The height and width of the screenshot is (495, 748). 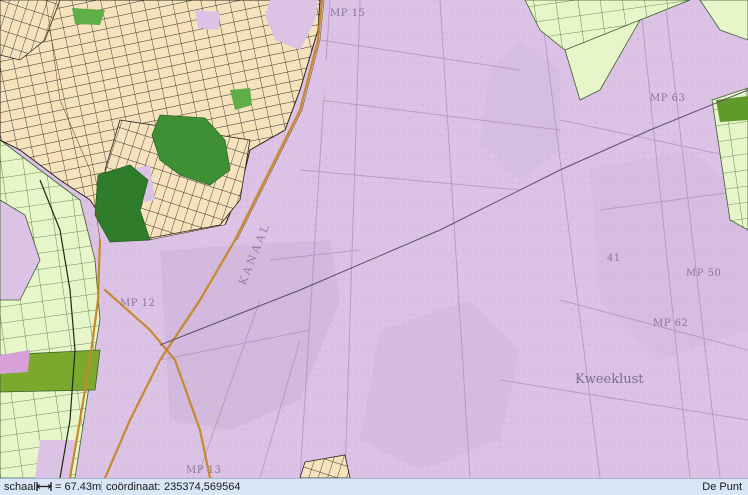 What do you see at coordinates (44, 486) in the screenshot?
I see `scale-bar-icon` at bounding box center [44, 486].